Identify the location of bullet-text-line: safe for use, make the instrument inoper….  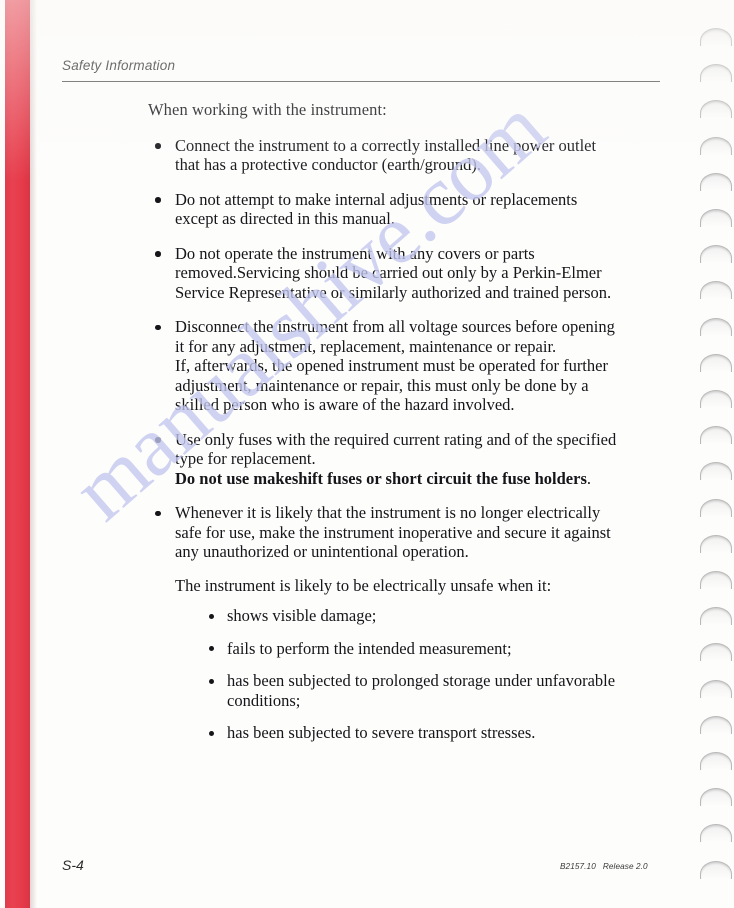
(393, 532).